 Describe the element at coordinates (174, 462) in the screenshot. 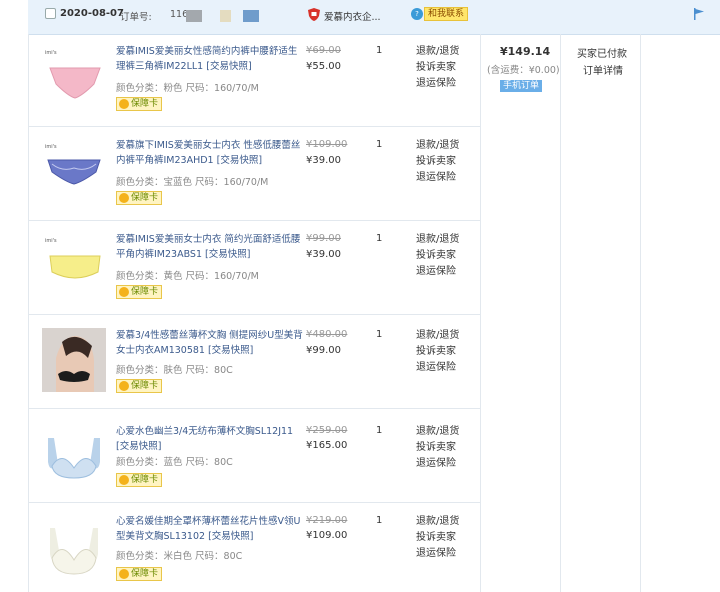

I see `product-attributes: 颜色分类：蓝色 尺码：80C` at that location.